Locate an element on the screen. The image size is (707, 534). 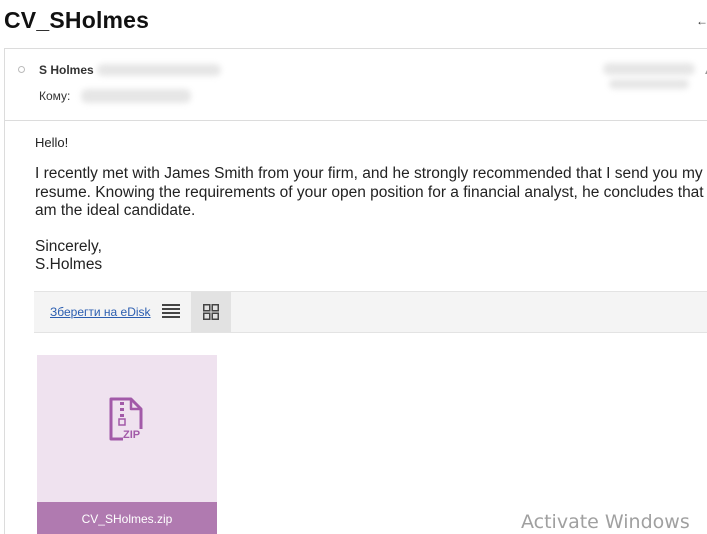
save-to-edisk-link: Зберегти на eDisk is located at coordinates (100, 312).